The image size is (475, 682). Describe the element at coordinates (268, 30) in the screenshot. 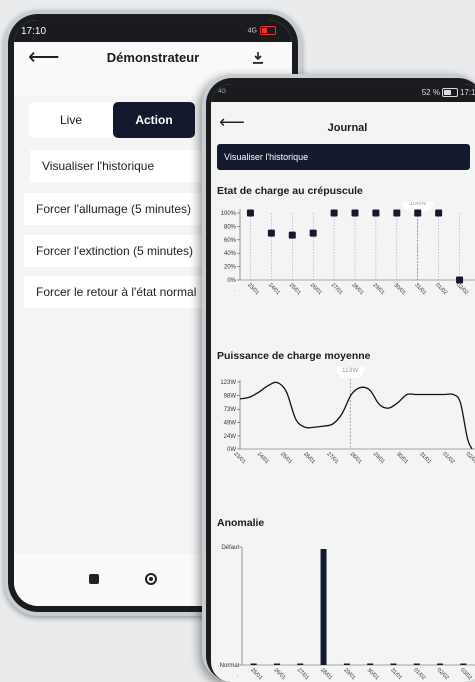

I see `battery-low-icon` at that location.